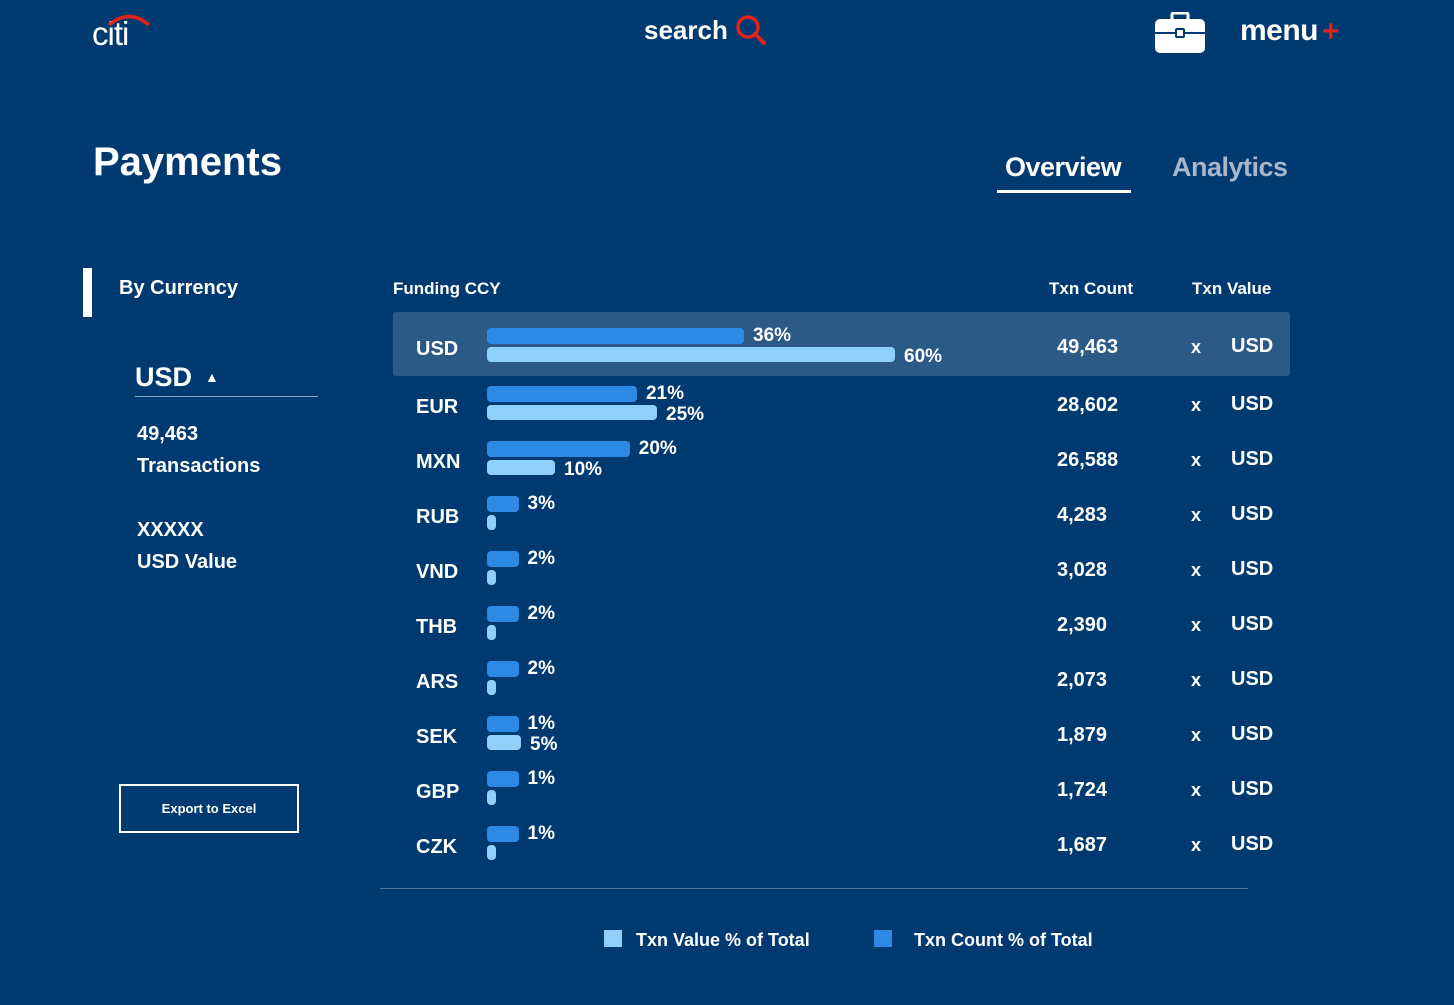  Describe the element at coordinates (657, 448) in the screenshot. I see `label-txn-count-pct: 20%` at that location.